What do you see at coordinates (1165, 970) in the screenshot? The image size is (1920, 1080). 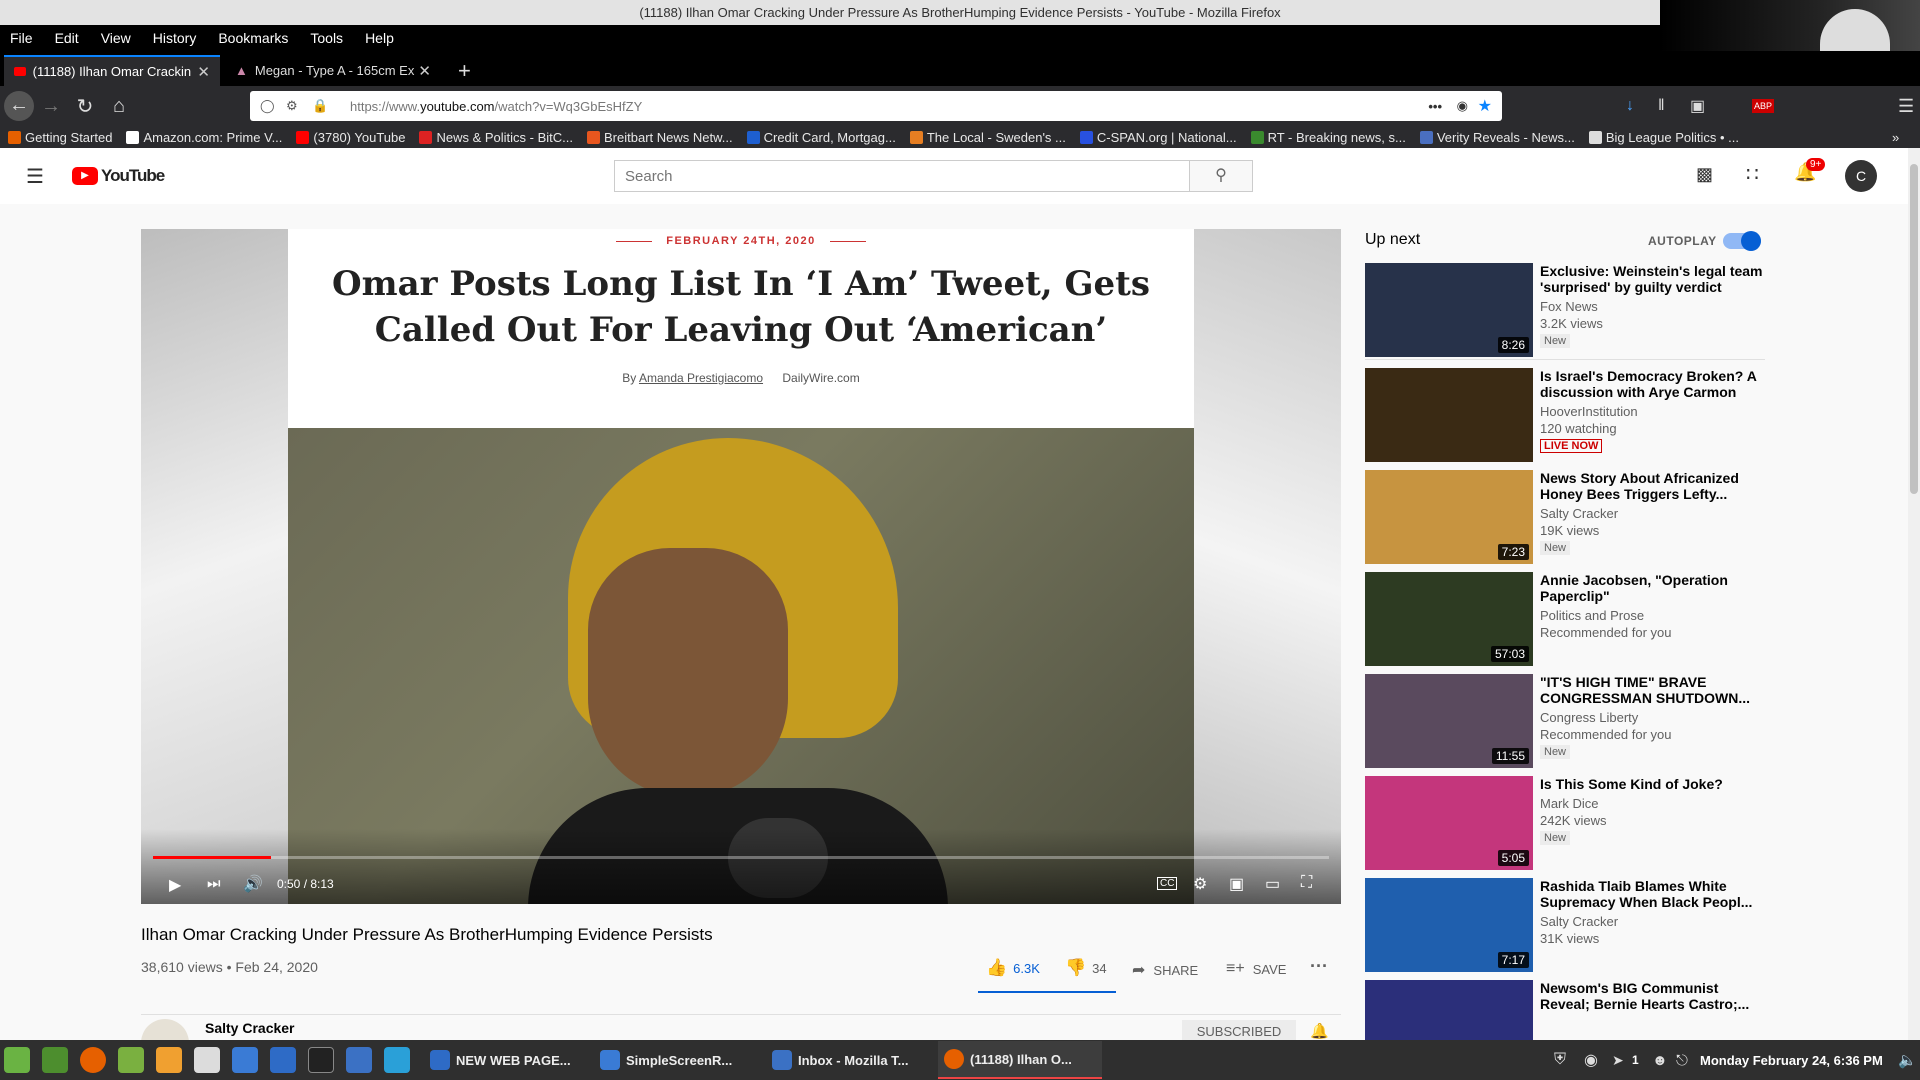 I see `share-button: ➦ SHARE` at bounding box center [1165, 970].